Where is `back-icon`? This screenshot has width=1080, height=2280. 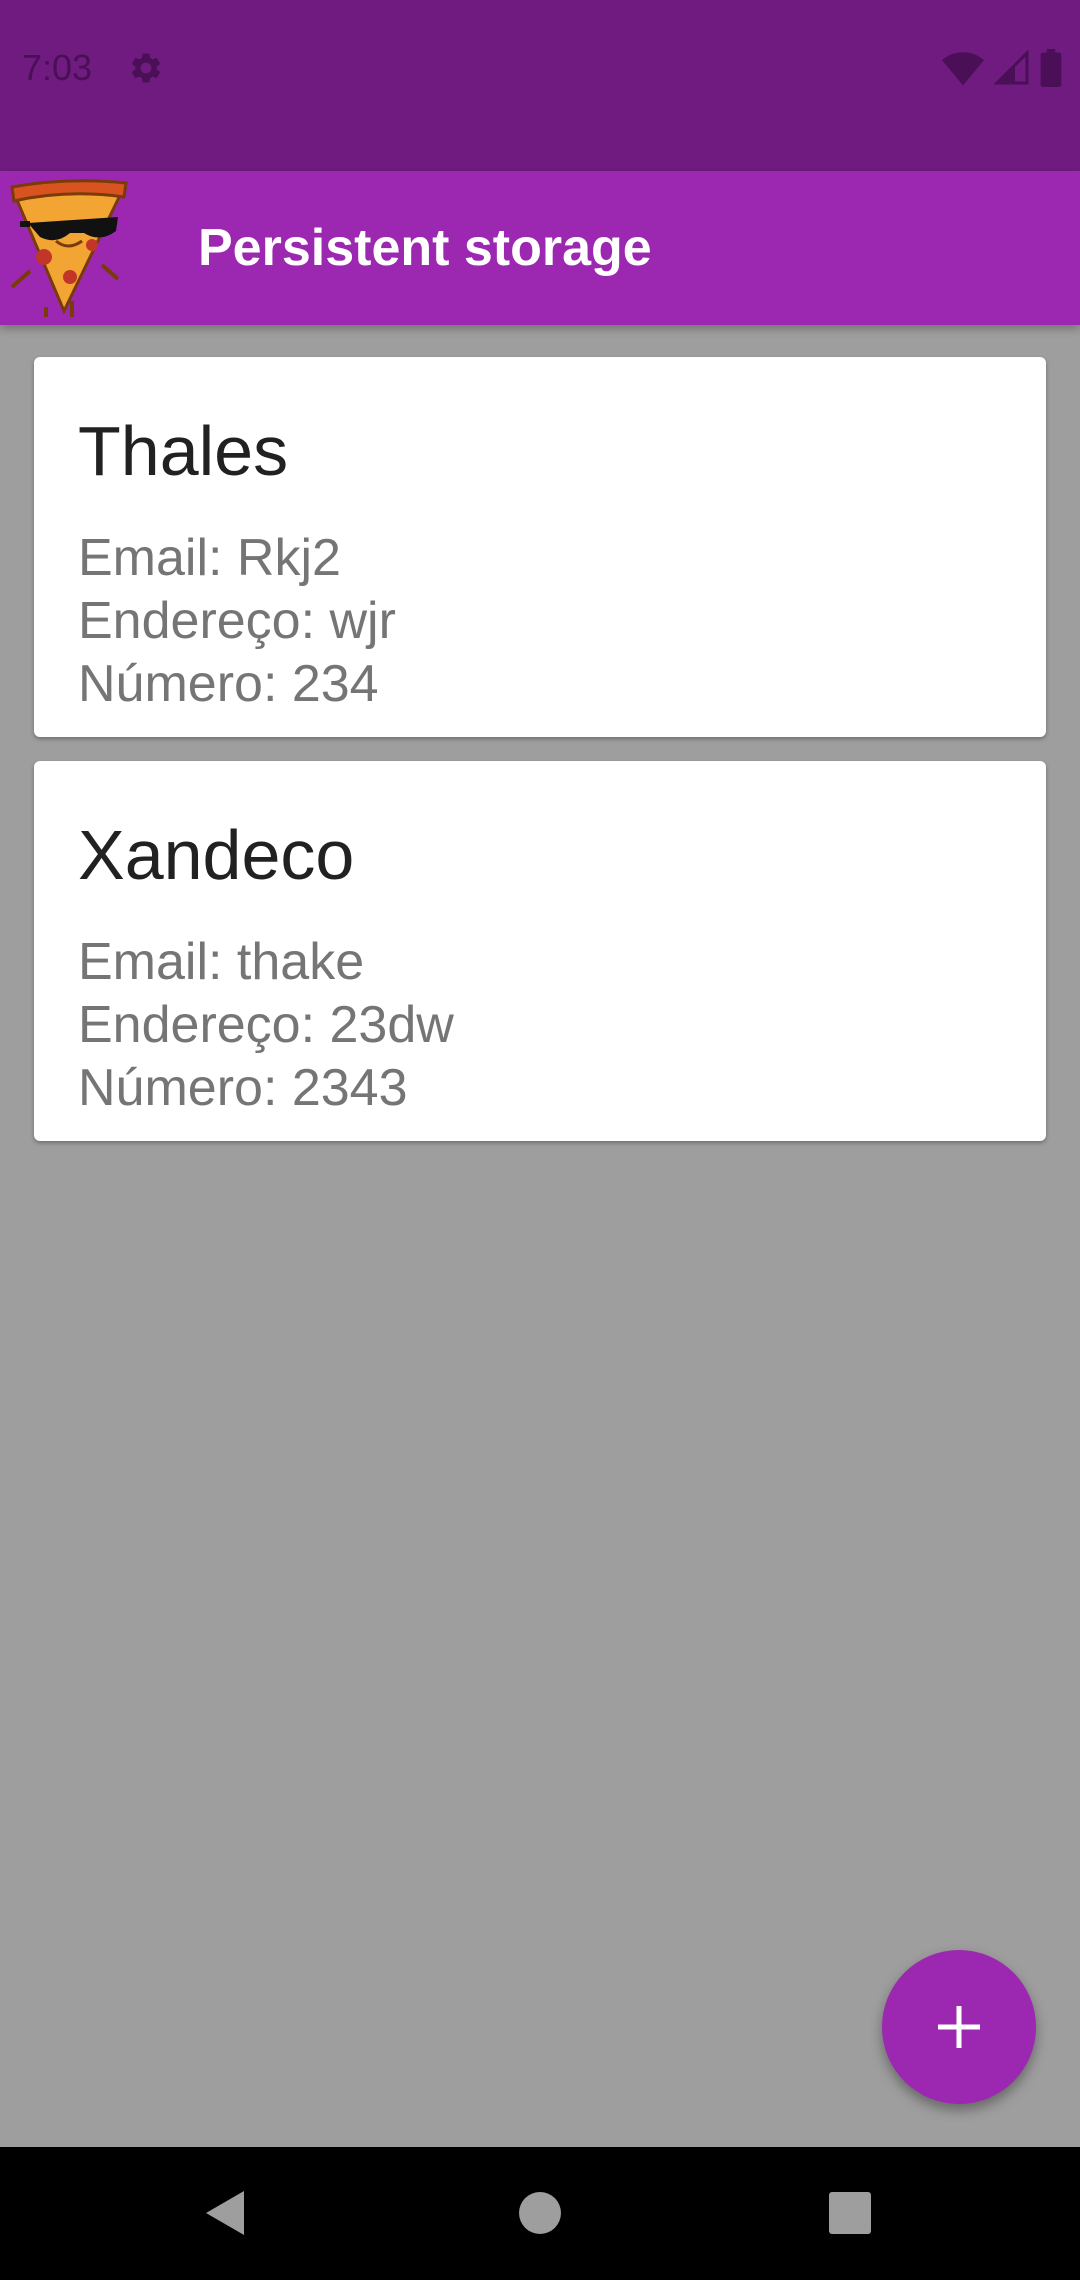
back-icon is located at coordinates (226, 2213).